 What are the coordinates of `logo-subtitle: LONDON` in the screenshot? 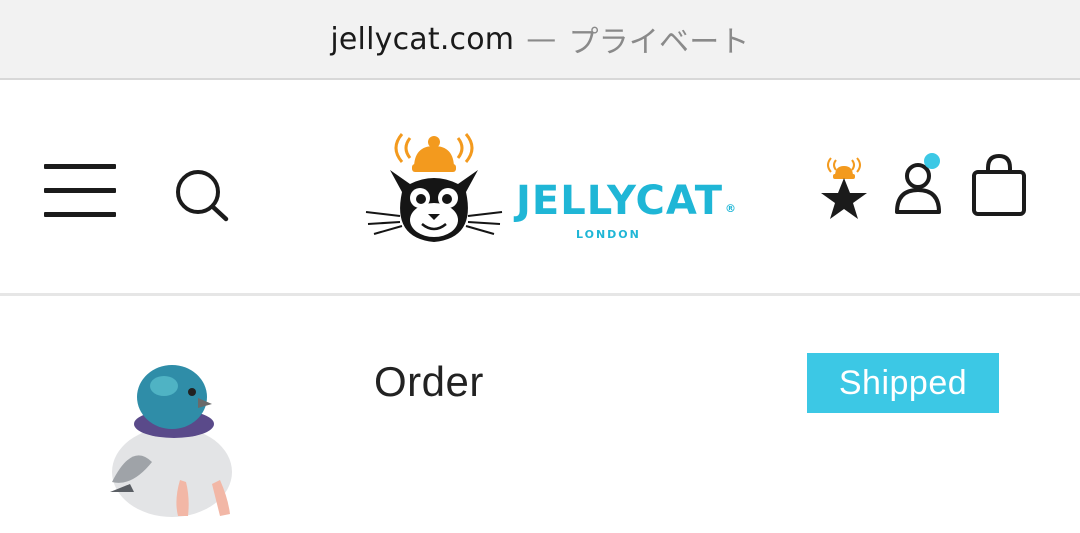 It's located at (608, 234).